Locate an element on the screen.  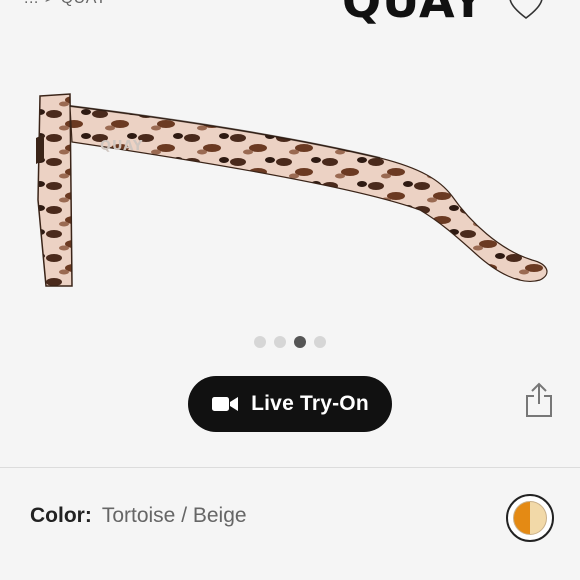
color-swatch-selected is located at coordinates (530, 518).